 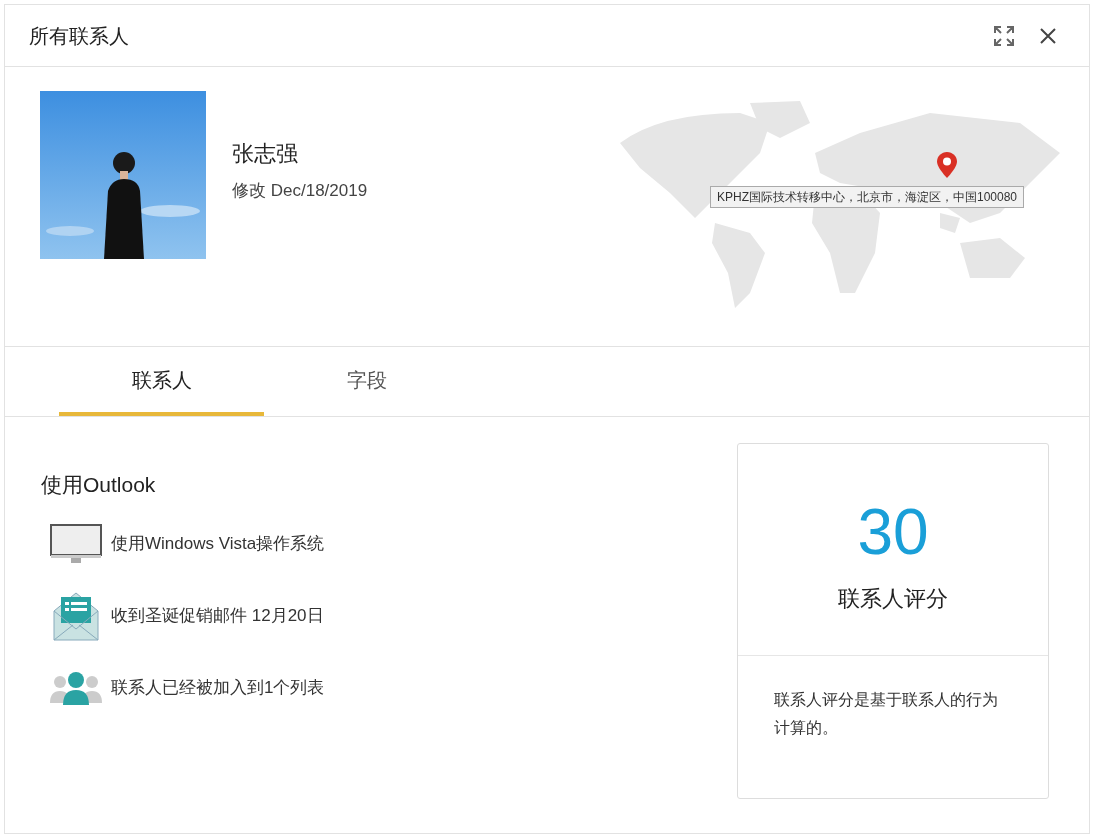 What do you see at coordinates (161, 381) in the screenshot?
I see `tab: 联系人` at bounding box center [161, 381].